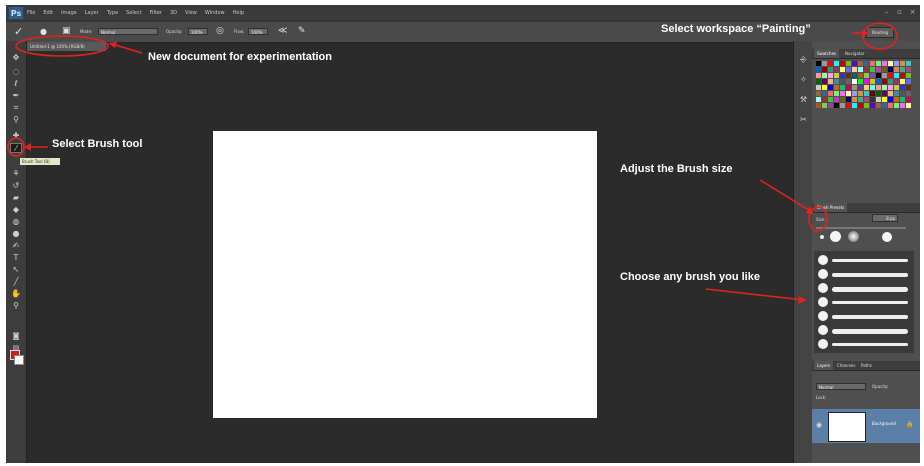 This screenshot has width=924, height=466. What do you see at coordinates (855, 53) in the screenshot?
I see `tab-navigator: Navigator` at bounding box center [855, 53].